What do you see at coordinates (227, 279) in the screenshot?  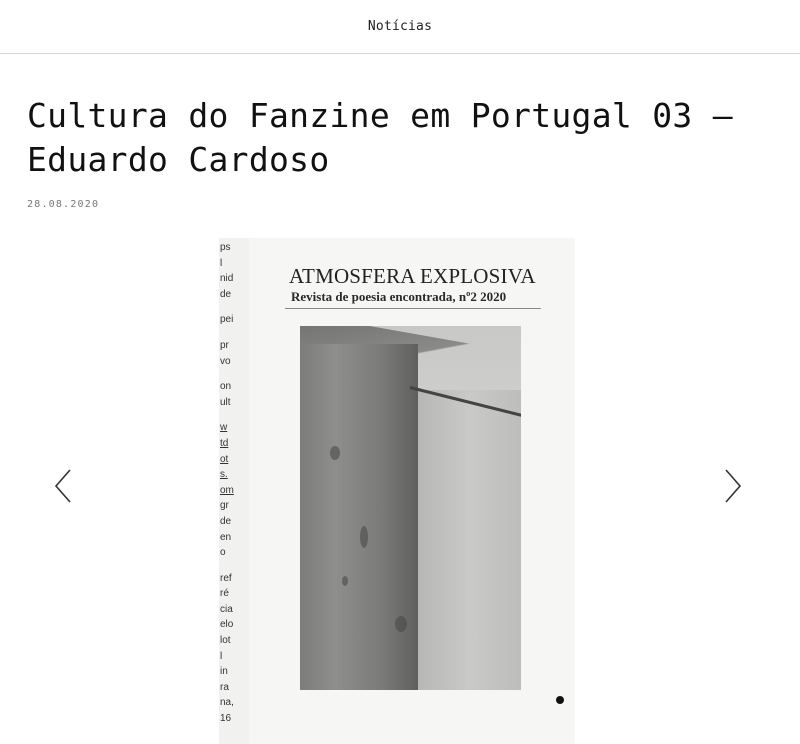 I see `side-text-fragment: nid` at bounding box center [227, 279].